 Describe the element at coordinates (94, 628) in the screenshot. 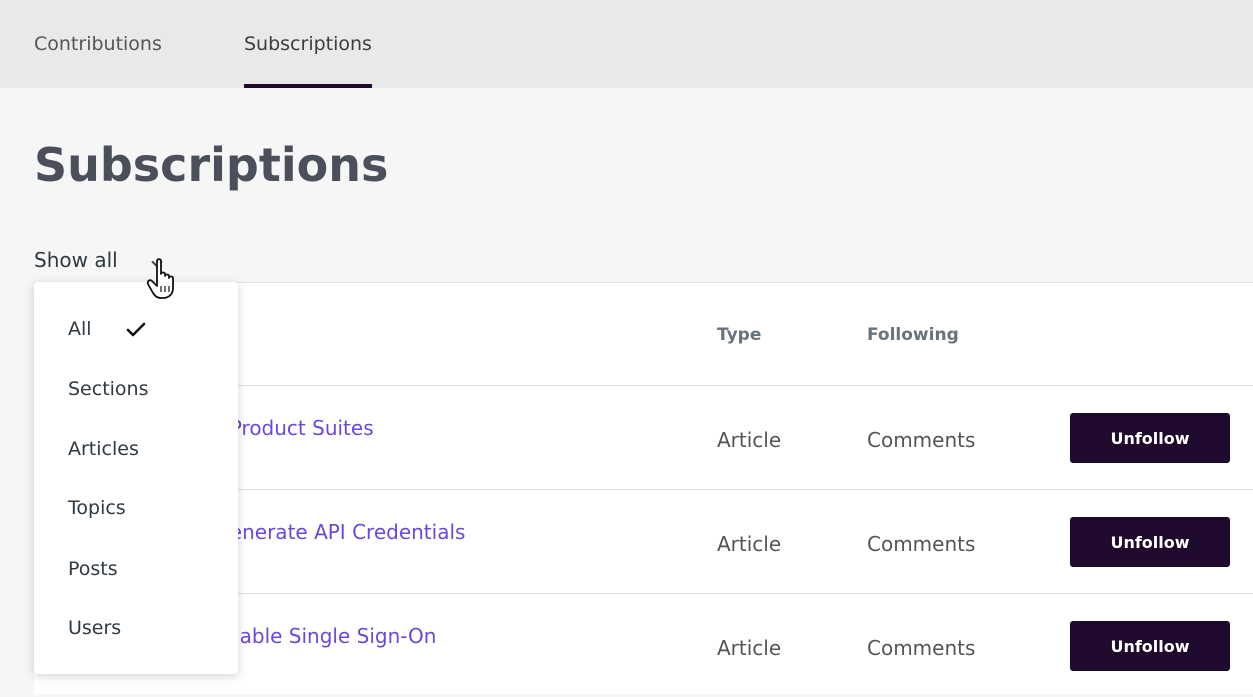

I see `menu-item-users: Users` at that location.